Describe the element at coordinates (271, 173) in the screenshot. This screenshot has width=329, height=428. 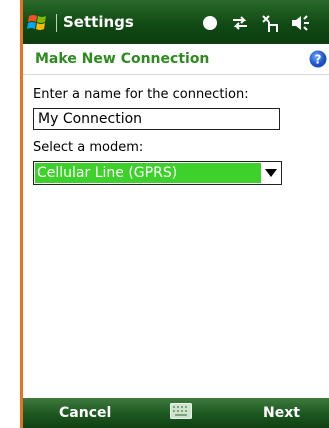
I see `chevron-down-icon` at that location.